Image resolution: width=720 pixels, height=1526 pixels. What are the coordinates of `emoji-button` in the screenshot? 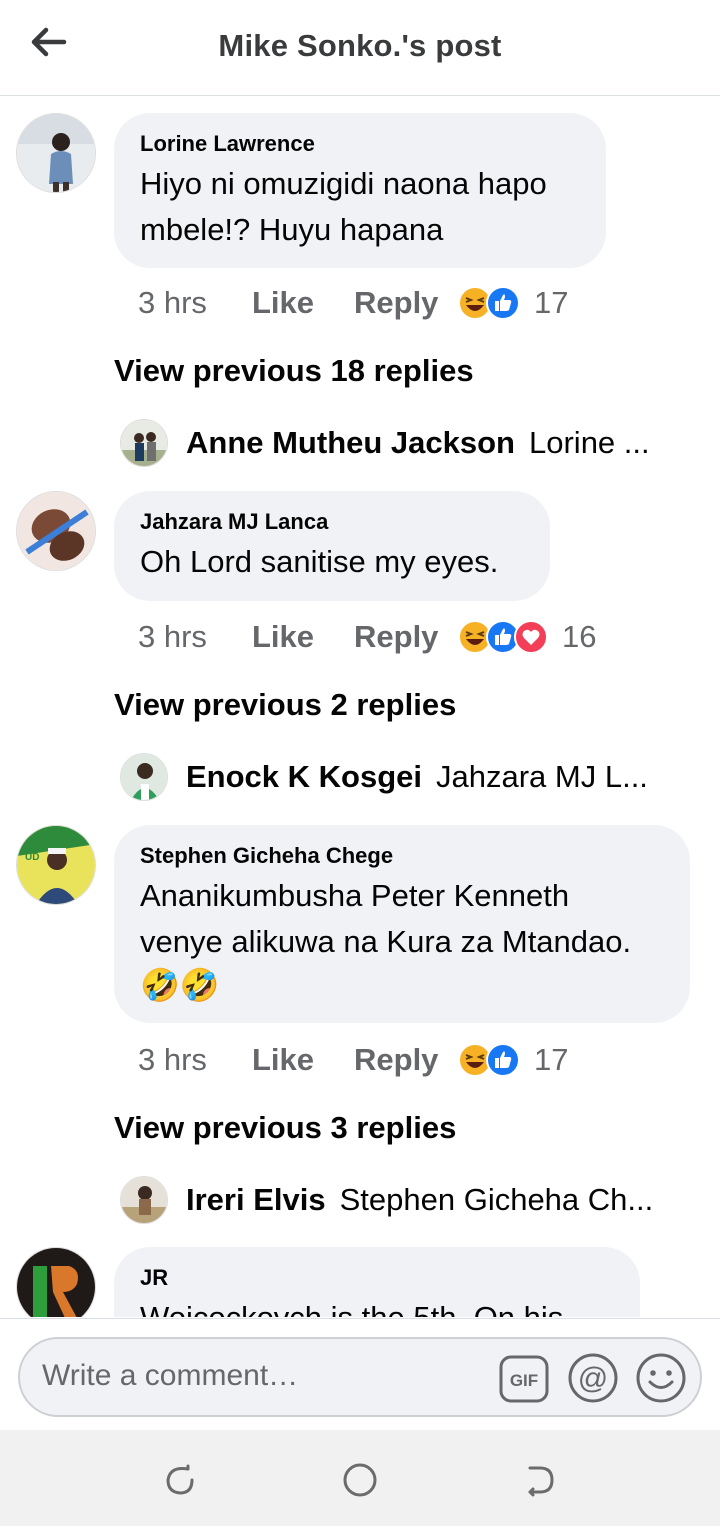 It's located at (661, 1378).